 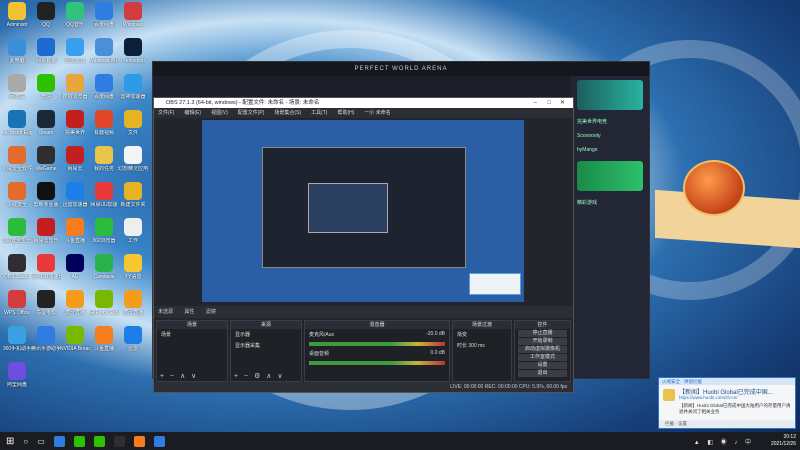 What do you see at coordinates (542, 341) in the screenshot?
I see `start-recording-button: 开始录制` at bounding box center [542, 341].